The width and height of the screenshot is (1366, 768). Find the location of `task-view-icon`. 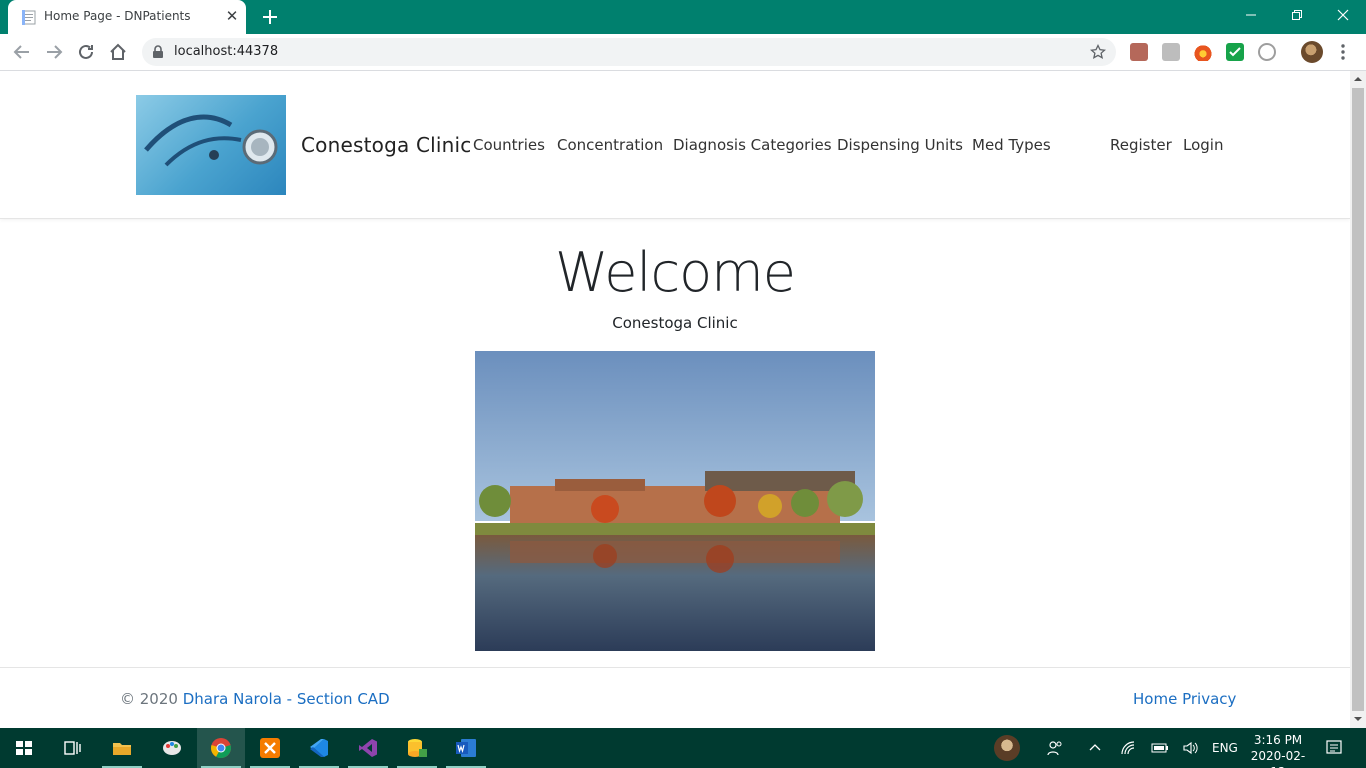

task-view-icon is located at coordinates (72, 748).